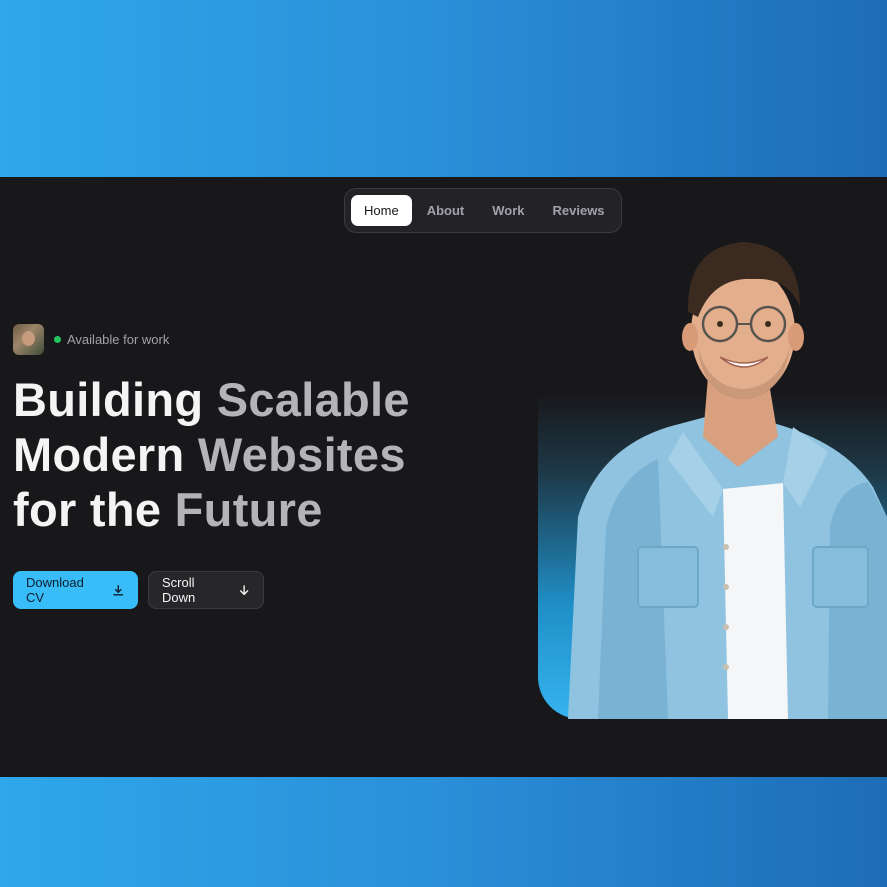  Describe the element at coordinates (243, 589) in the screenshot. I see `arrow-down-icon` at that location.